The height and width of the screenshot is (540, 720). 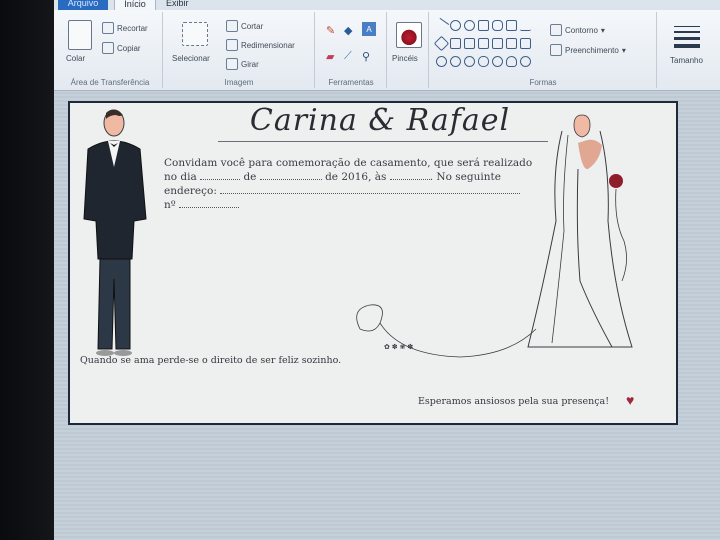 I want to click on callout-rect-shape-icon, so click(x=483, y=61).